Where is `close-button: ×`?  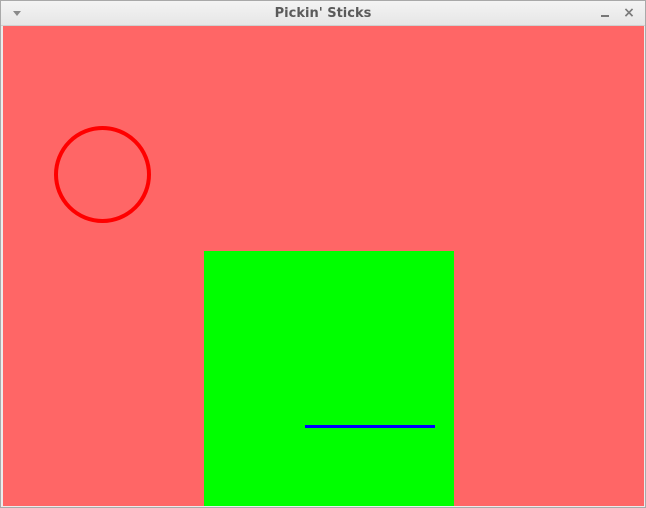
close-button: × is located at coordinates (629, 13).